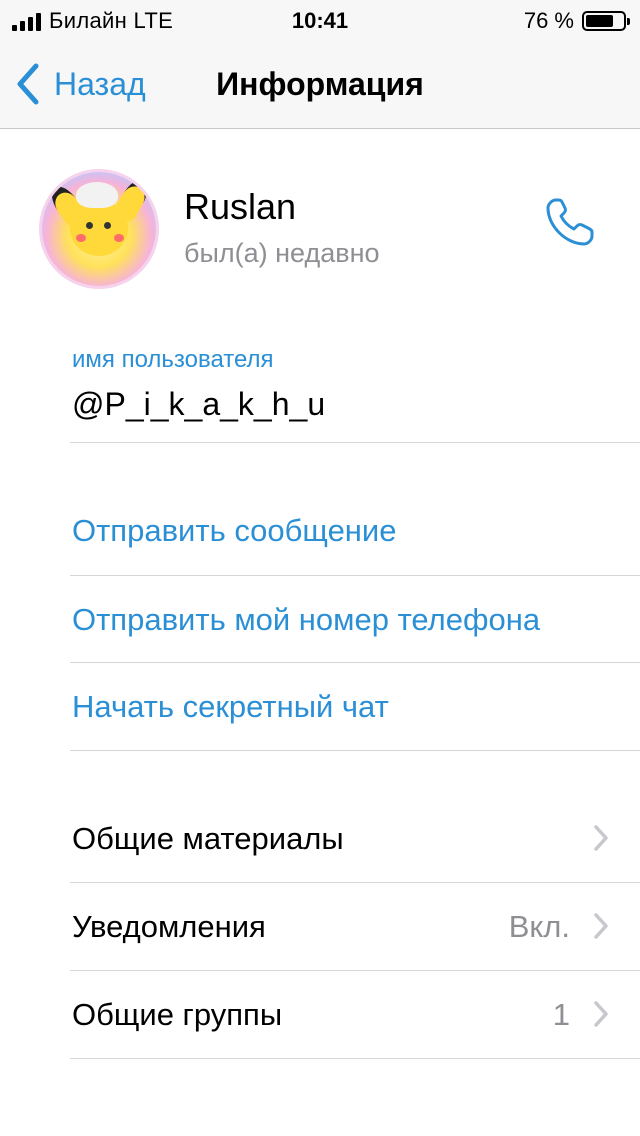 The height and width of the screenshot is (1136, 640). What do you see at coordinates (606, 21) in the screenshot?
I see `battery-icon` at bounding box center [606, 21].